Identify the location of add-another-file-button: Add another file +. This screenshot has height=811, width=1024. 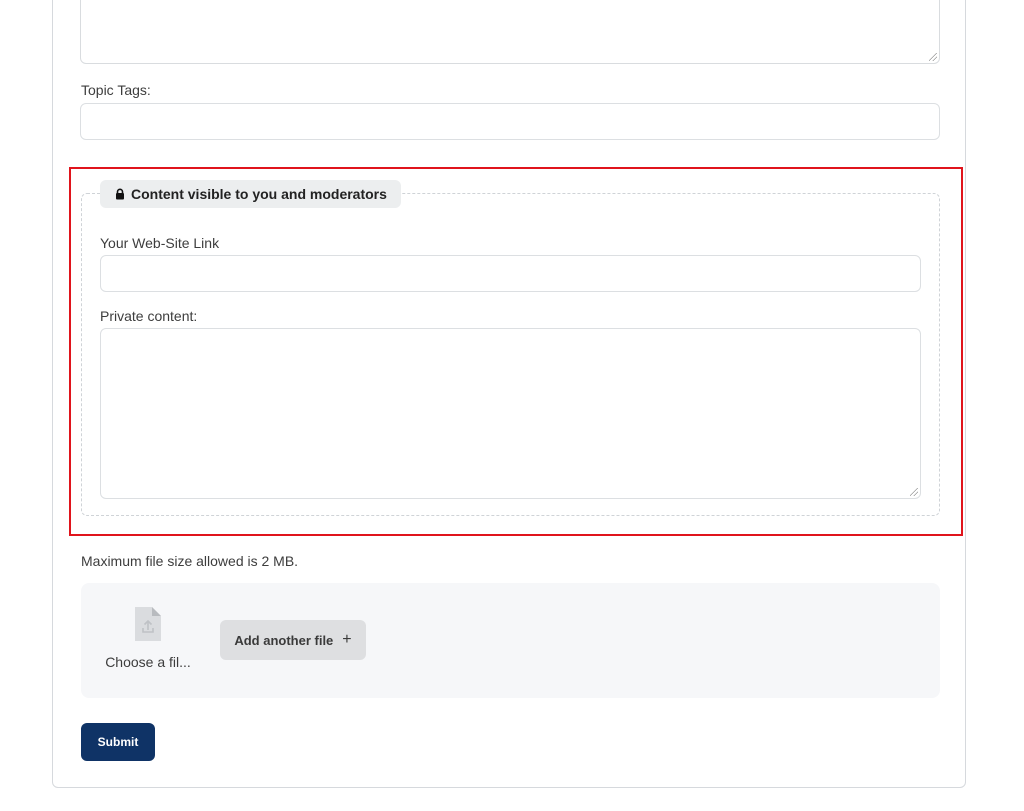
(293, 640).